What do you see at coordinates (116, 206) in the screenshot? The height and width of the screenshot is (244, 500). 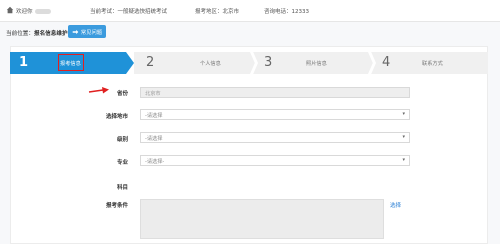 I see `condition-label: 报考条件` at bounding box center [116, 206].